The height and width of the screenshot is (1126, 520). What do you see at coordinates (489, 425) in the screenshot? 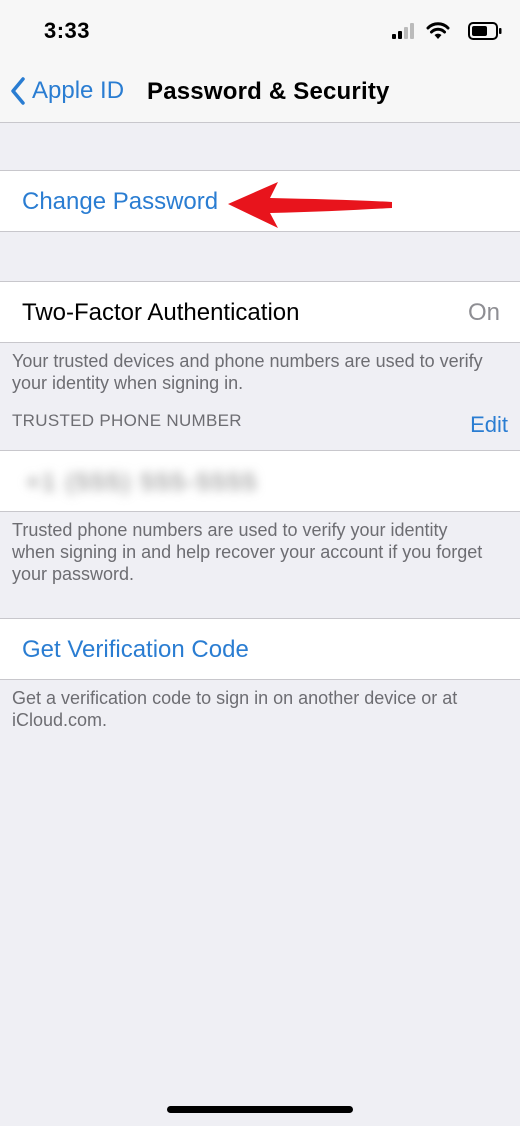
I see `edit-button: Edit` at bounding box center [489, 425].